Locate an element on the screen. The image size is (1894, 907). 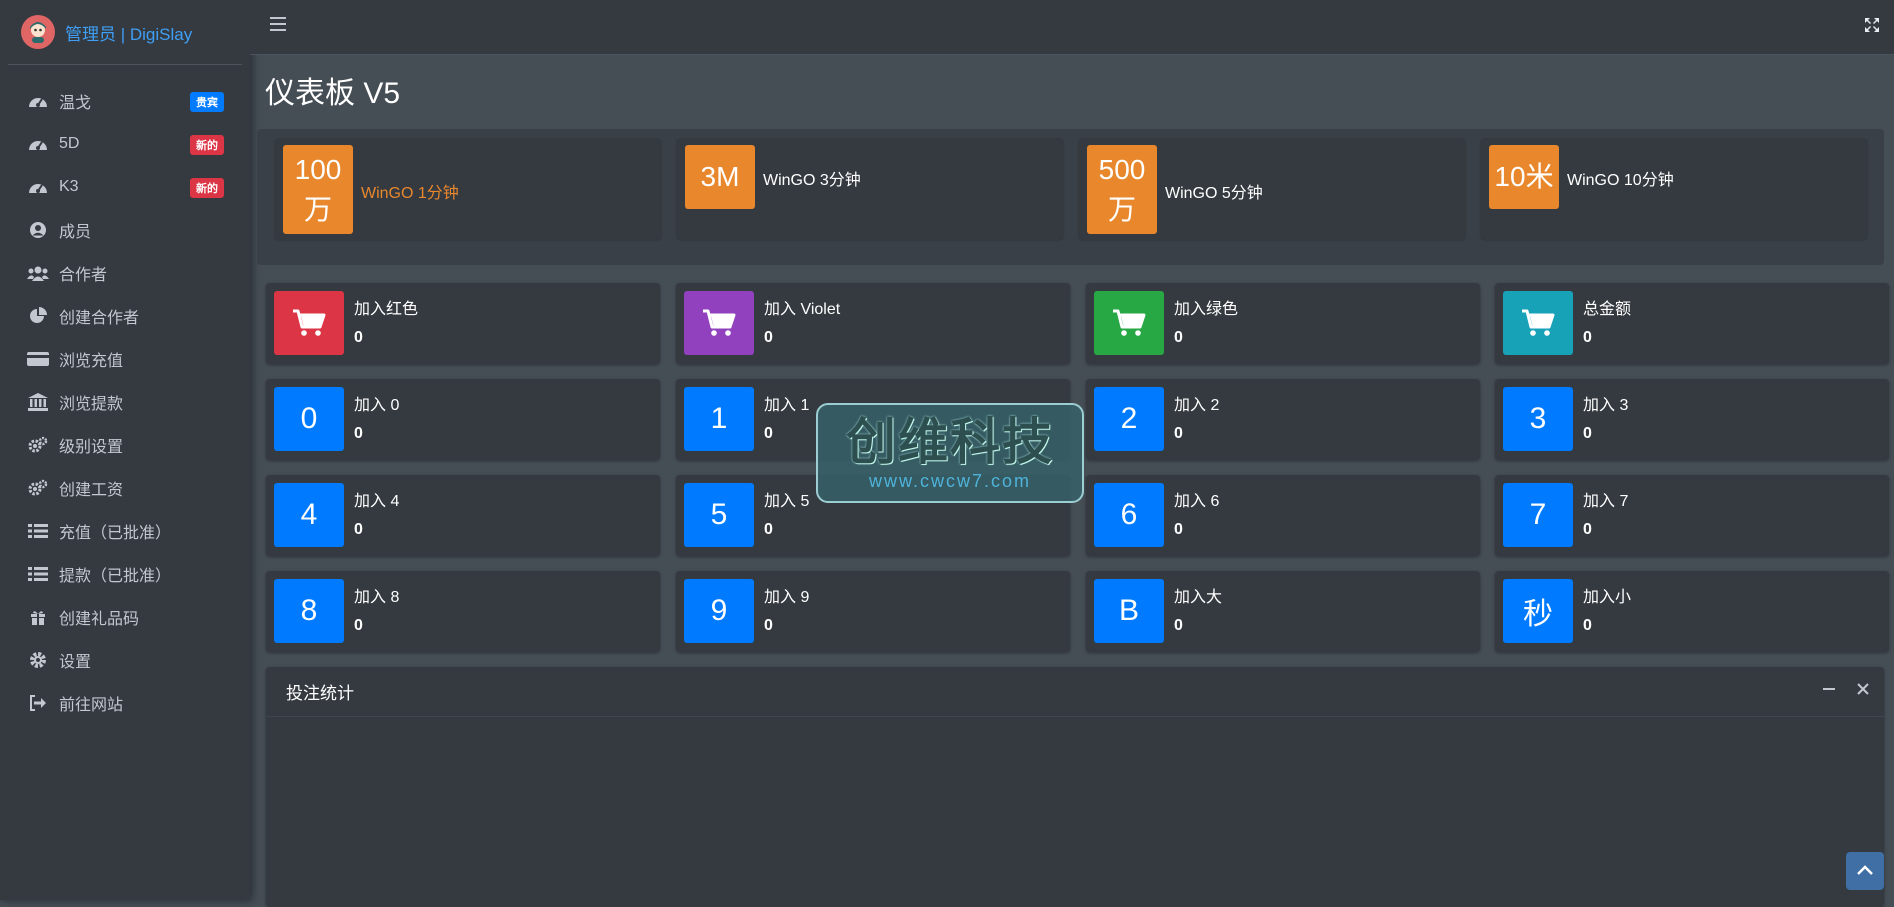
users-icon is located at coordinates (38, 273).